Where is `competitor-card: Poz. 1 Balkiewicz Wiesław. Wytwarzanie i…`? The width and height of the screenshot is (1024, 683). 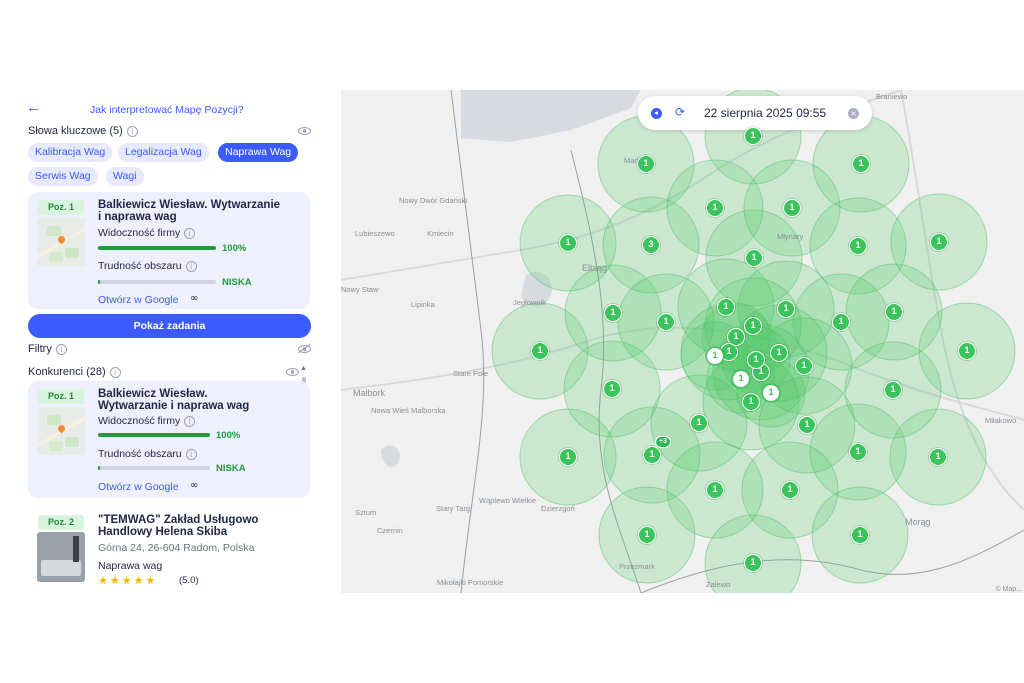 competitor-card: Poz. 1 Balkiewicz Wiesław. Wytwarzanie i… is located at coordinates (169, 439).